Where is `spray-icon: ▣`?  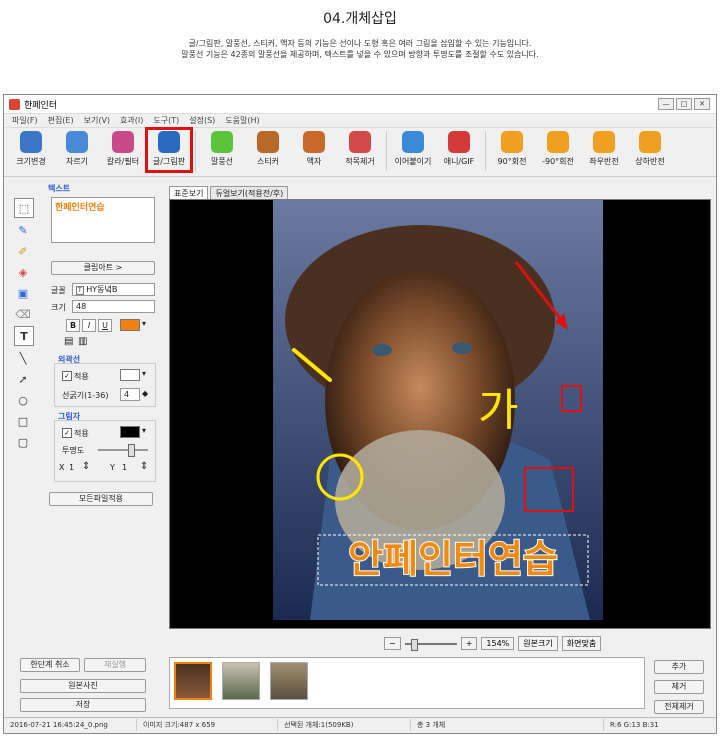 spray-icon: ▣ is located at coordinates (23, 293).